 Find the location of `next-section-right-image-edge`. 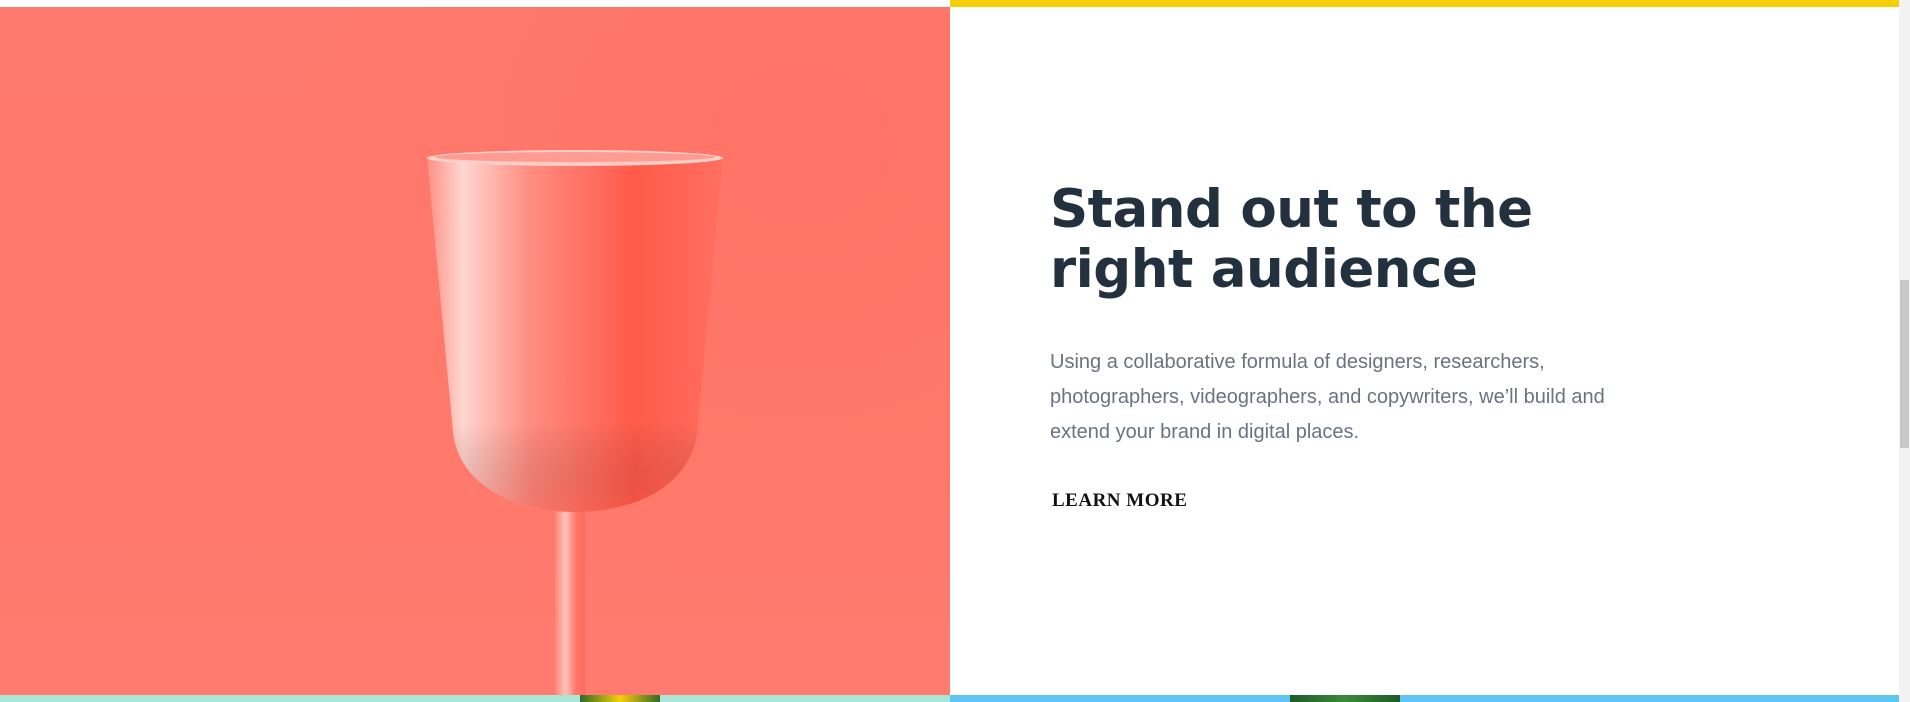

next-section-right-image-edge is located at coordinates (1345, 698).